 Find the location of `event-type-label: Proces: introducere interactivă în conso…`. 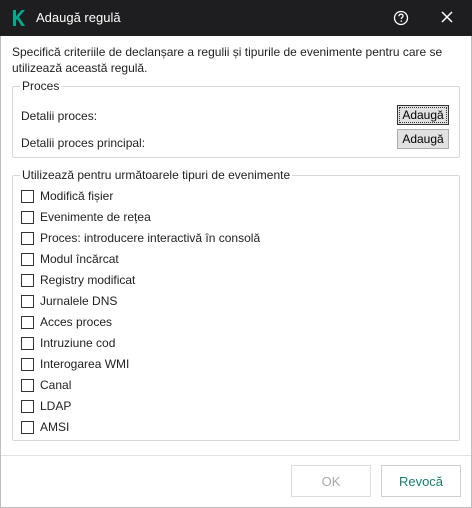

event-type-label: Proces: introducere interactivă în conso… is located at coordinates (150, 238).